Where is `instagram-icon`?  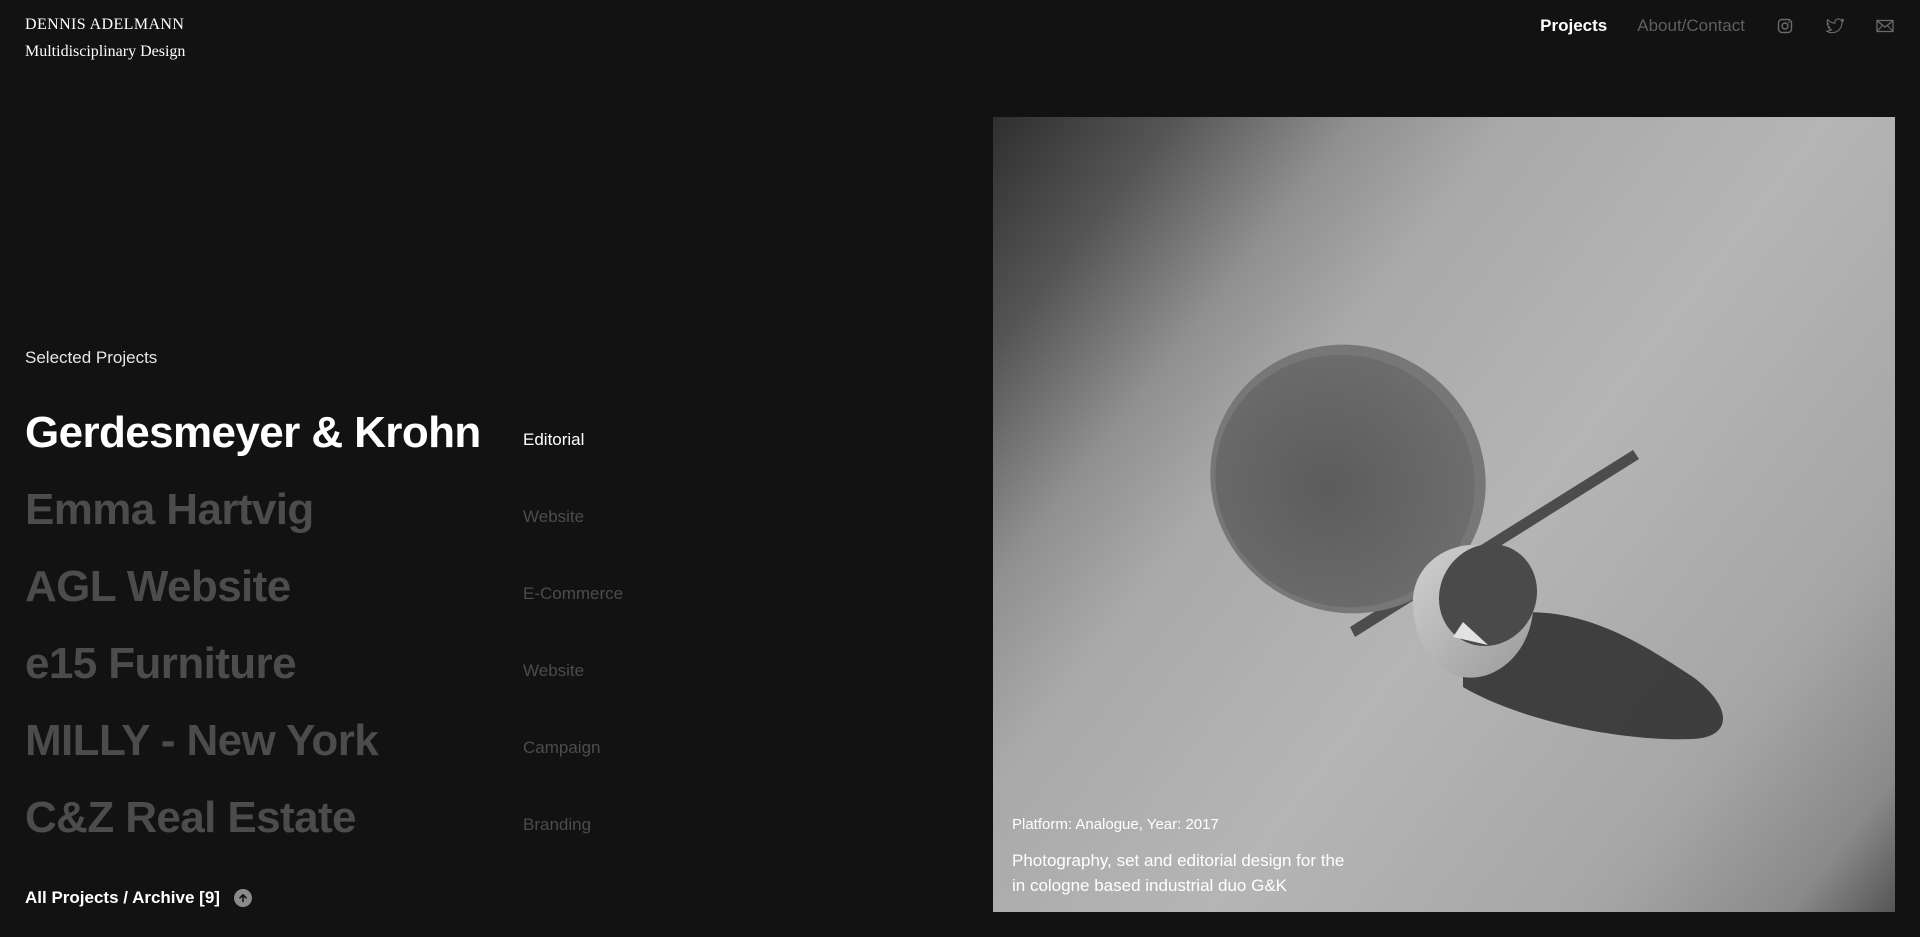
instagram-icon is located at coordinates (1785, 26).